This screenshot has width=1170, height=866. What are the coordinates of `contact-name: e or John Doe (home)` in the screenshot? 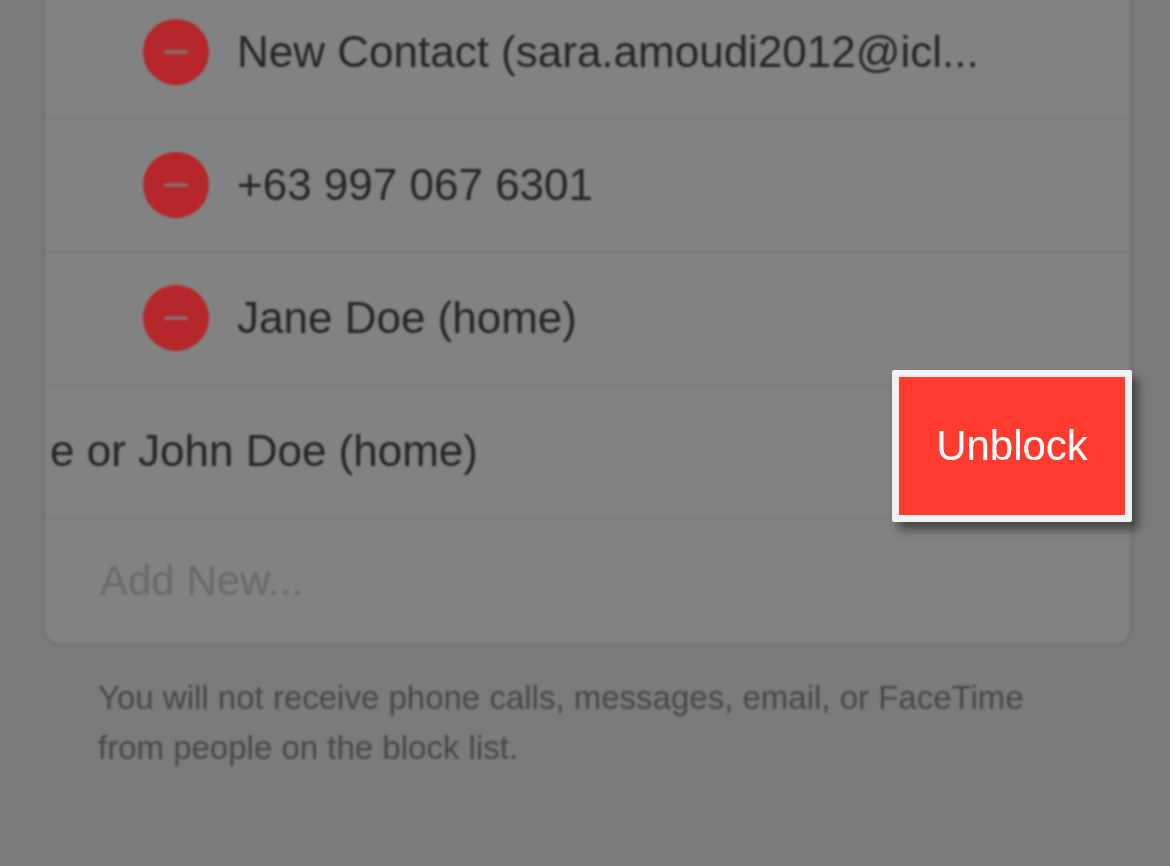 It's located at (264, 451).